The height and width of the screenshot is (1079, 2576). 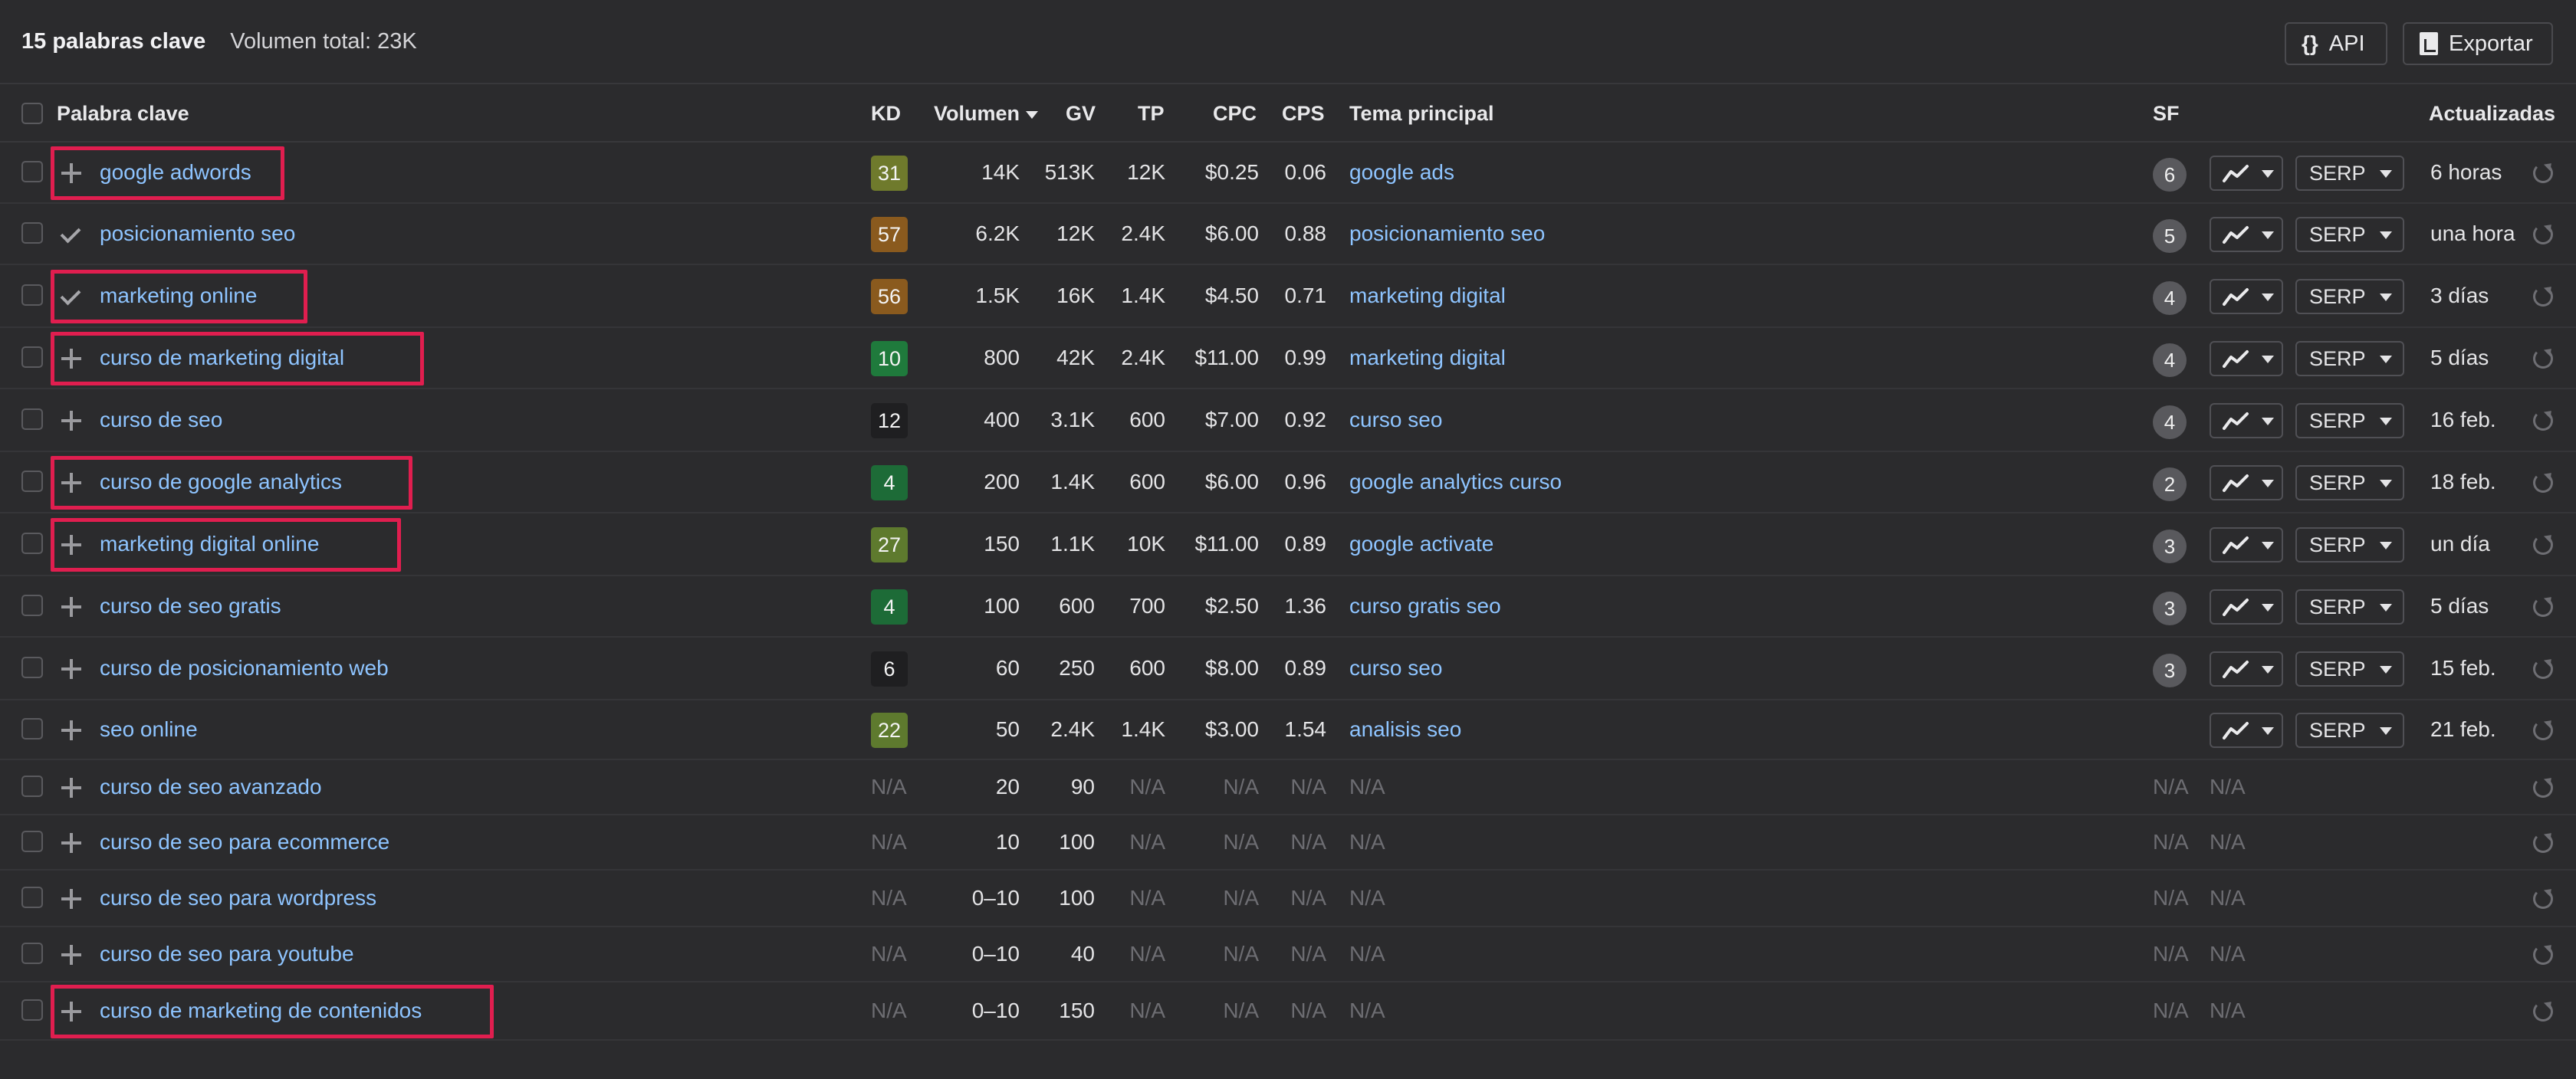 I want to click on keyword-link: curso de posicionamiento web, so click(x=245, y=668).